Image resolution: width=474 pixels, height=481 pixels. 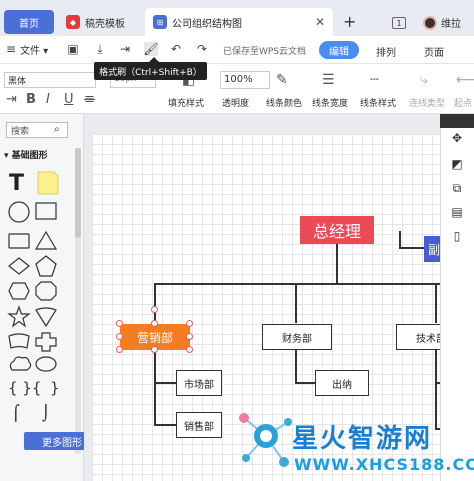 I want to click on rotate-handle, so click(x=154, y=309).